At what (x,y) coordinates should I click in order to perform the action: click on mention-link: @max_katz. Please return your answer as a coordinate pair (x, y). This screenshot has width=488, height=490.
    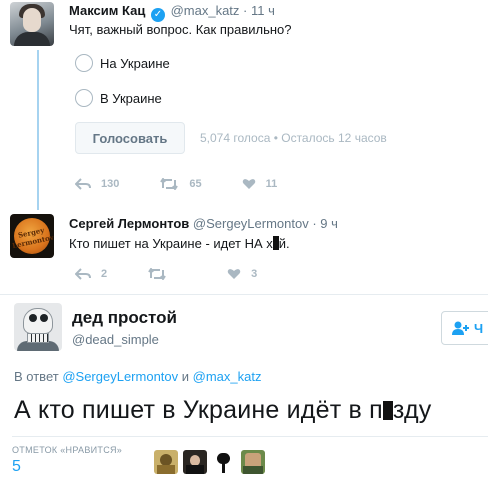
    Looking at the image, I should click on (227, 376).